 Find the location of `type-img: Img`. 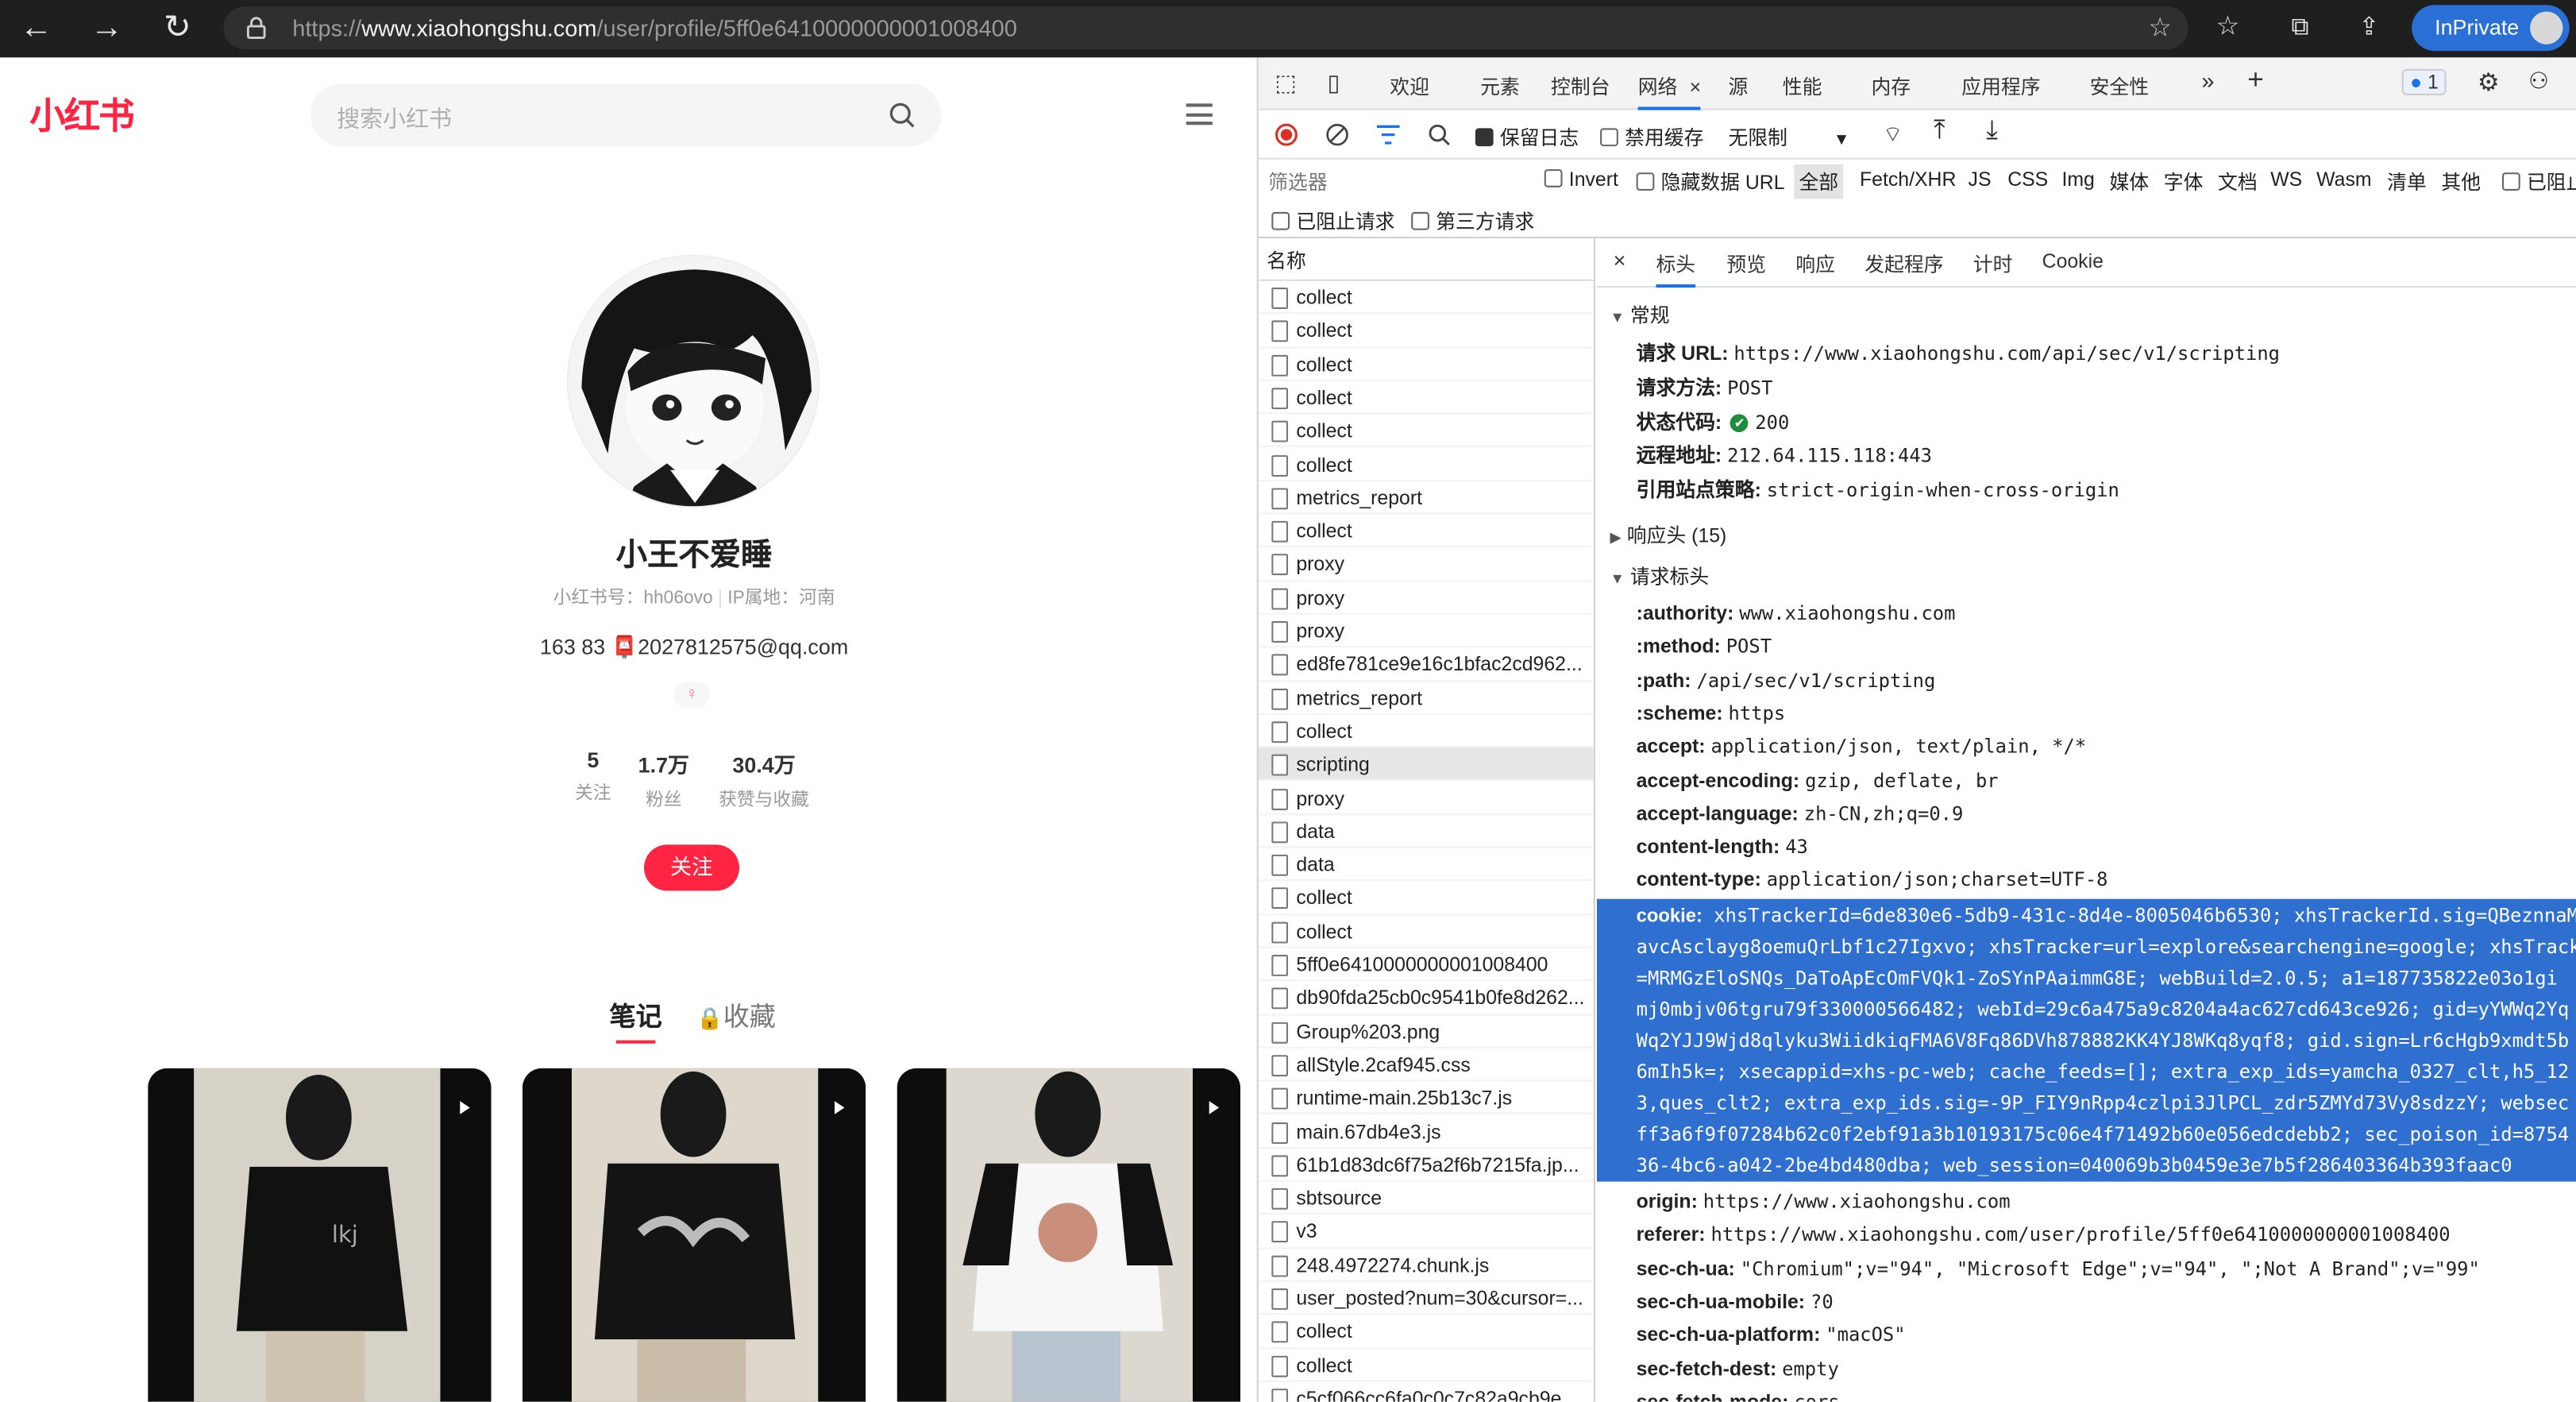

type-img: Img is located at coordinates (2077, 179).